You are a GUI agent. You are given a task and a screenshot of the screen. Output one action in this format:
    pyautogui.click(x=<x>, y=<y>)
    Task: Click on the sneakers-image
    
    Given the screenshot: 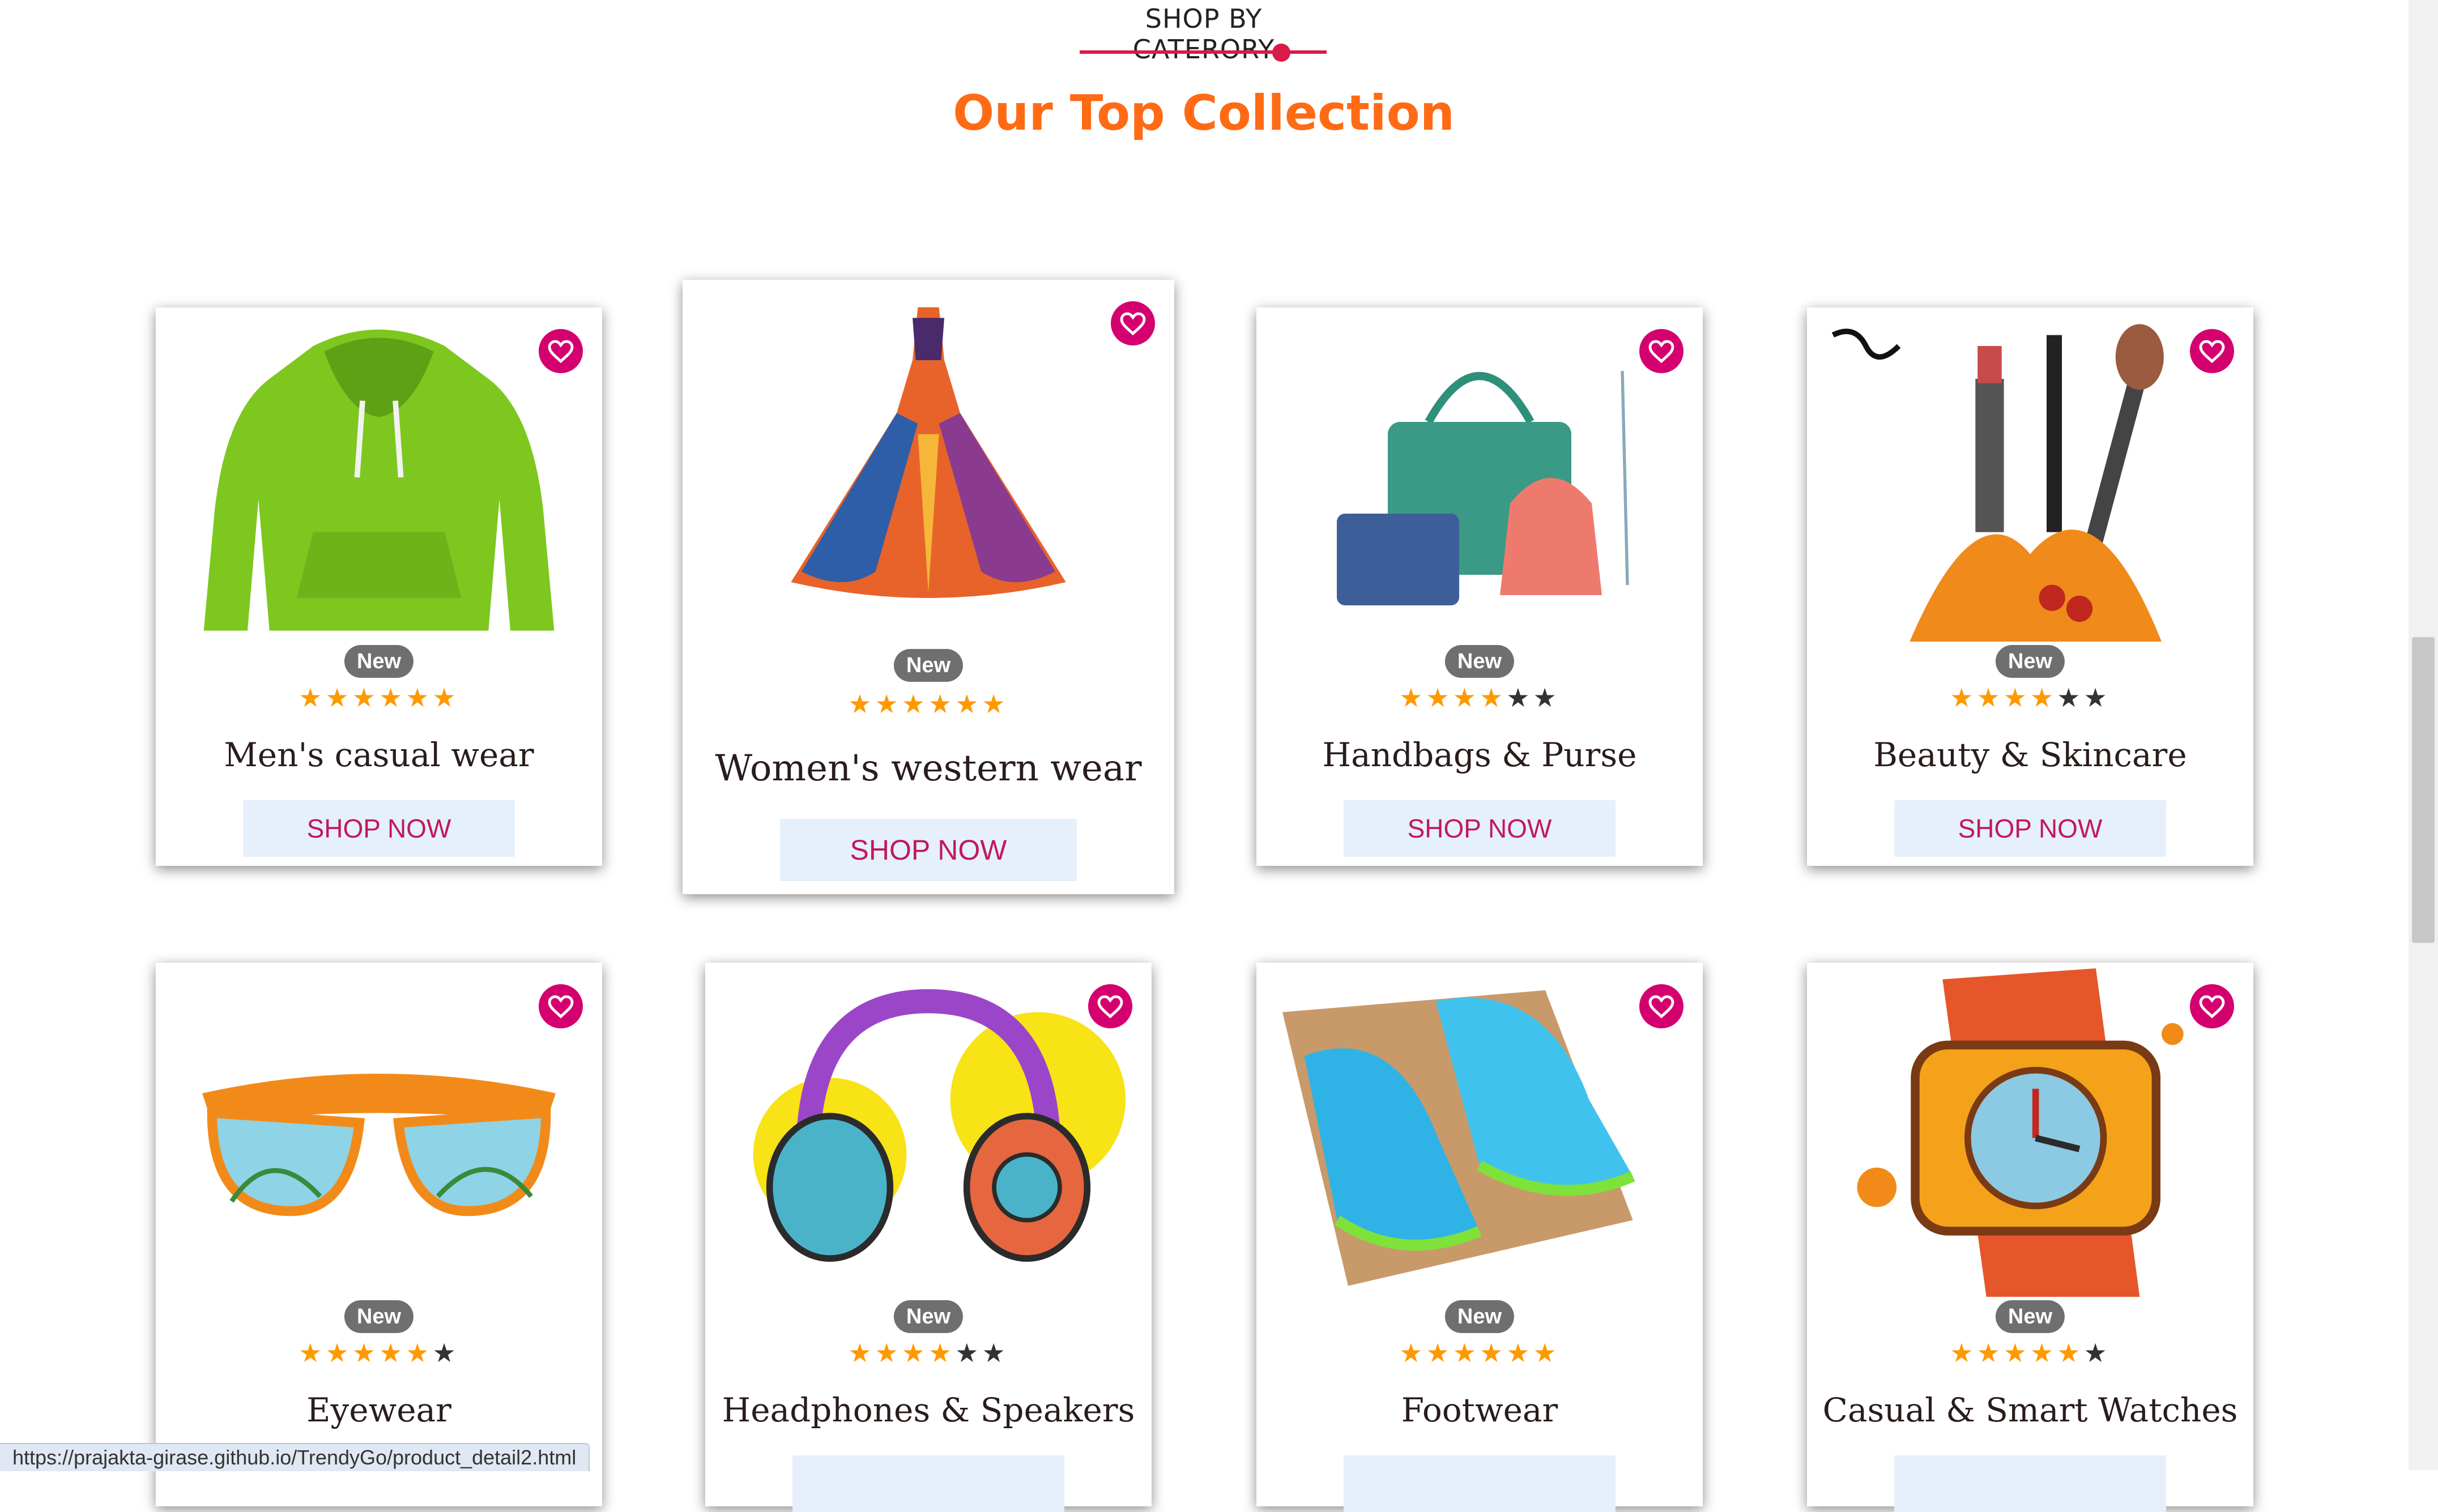 What is the action you would take?
    pyautogui.click(x=1479, y=1132)
    